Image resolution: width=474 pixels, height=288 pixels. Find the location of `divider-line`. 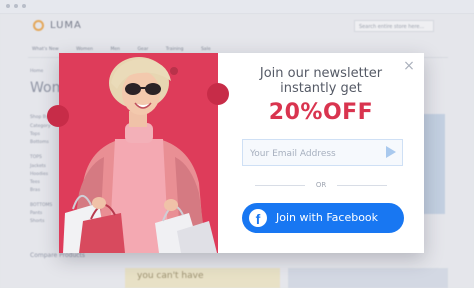

divider-line is located at coordinates (362, 185).